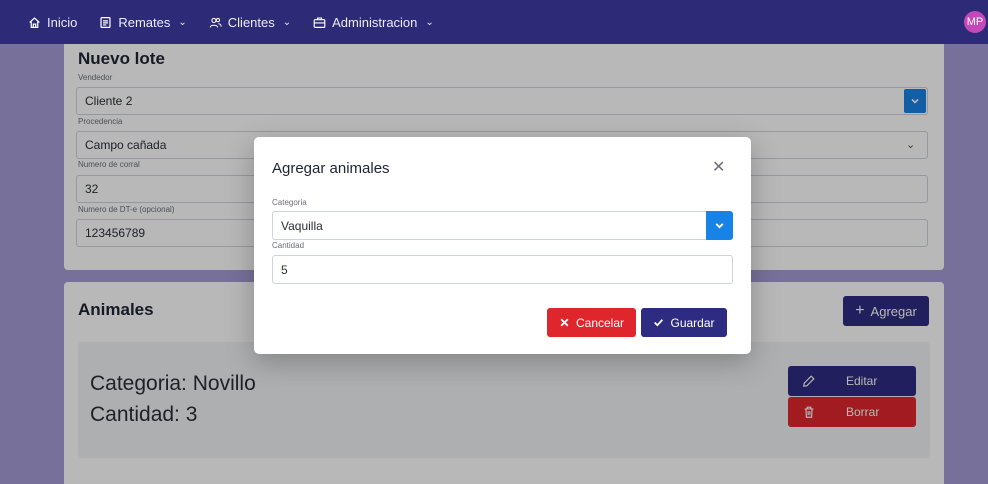  Describe the element at coordinates (62, 22) in the screenshot. I see `nav-inicio-label: Inicio` at that location.